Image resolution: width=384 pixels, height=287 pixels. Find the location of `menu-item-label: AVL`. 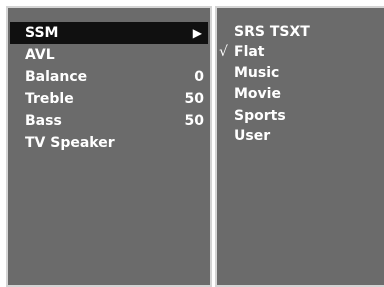

menu-item-label: AVL is located at coordinates (40, 55).